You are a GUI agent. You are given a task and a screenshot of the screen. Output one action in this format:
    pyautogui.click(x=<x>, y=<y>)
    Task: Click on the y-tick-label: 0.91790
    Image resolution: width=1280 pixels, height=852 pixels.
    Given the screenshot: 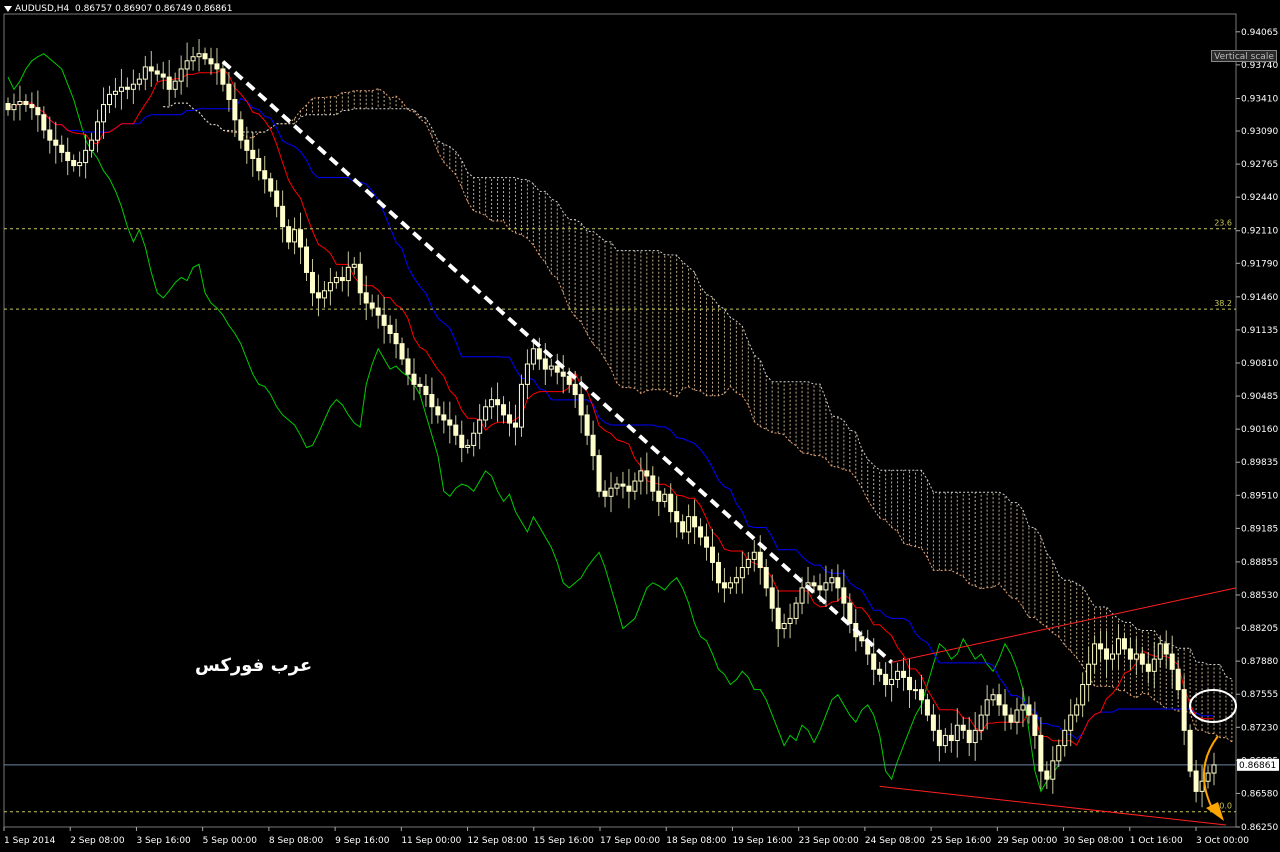 What is the action you would take?
    pyautogui.click(x=1259, y=264)
    